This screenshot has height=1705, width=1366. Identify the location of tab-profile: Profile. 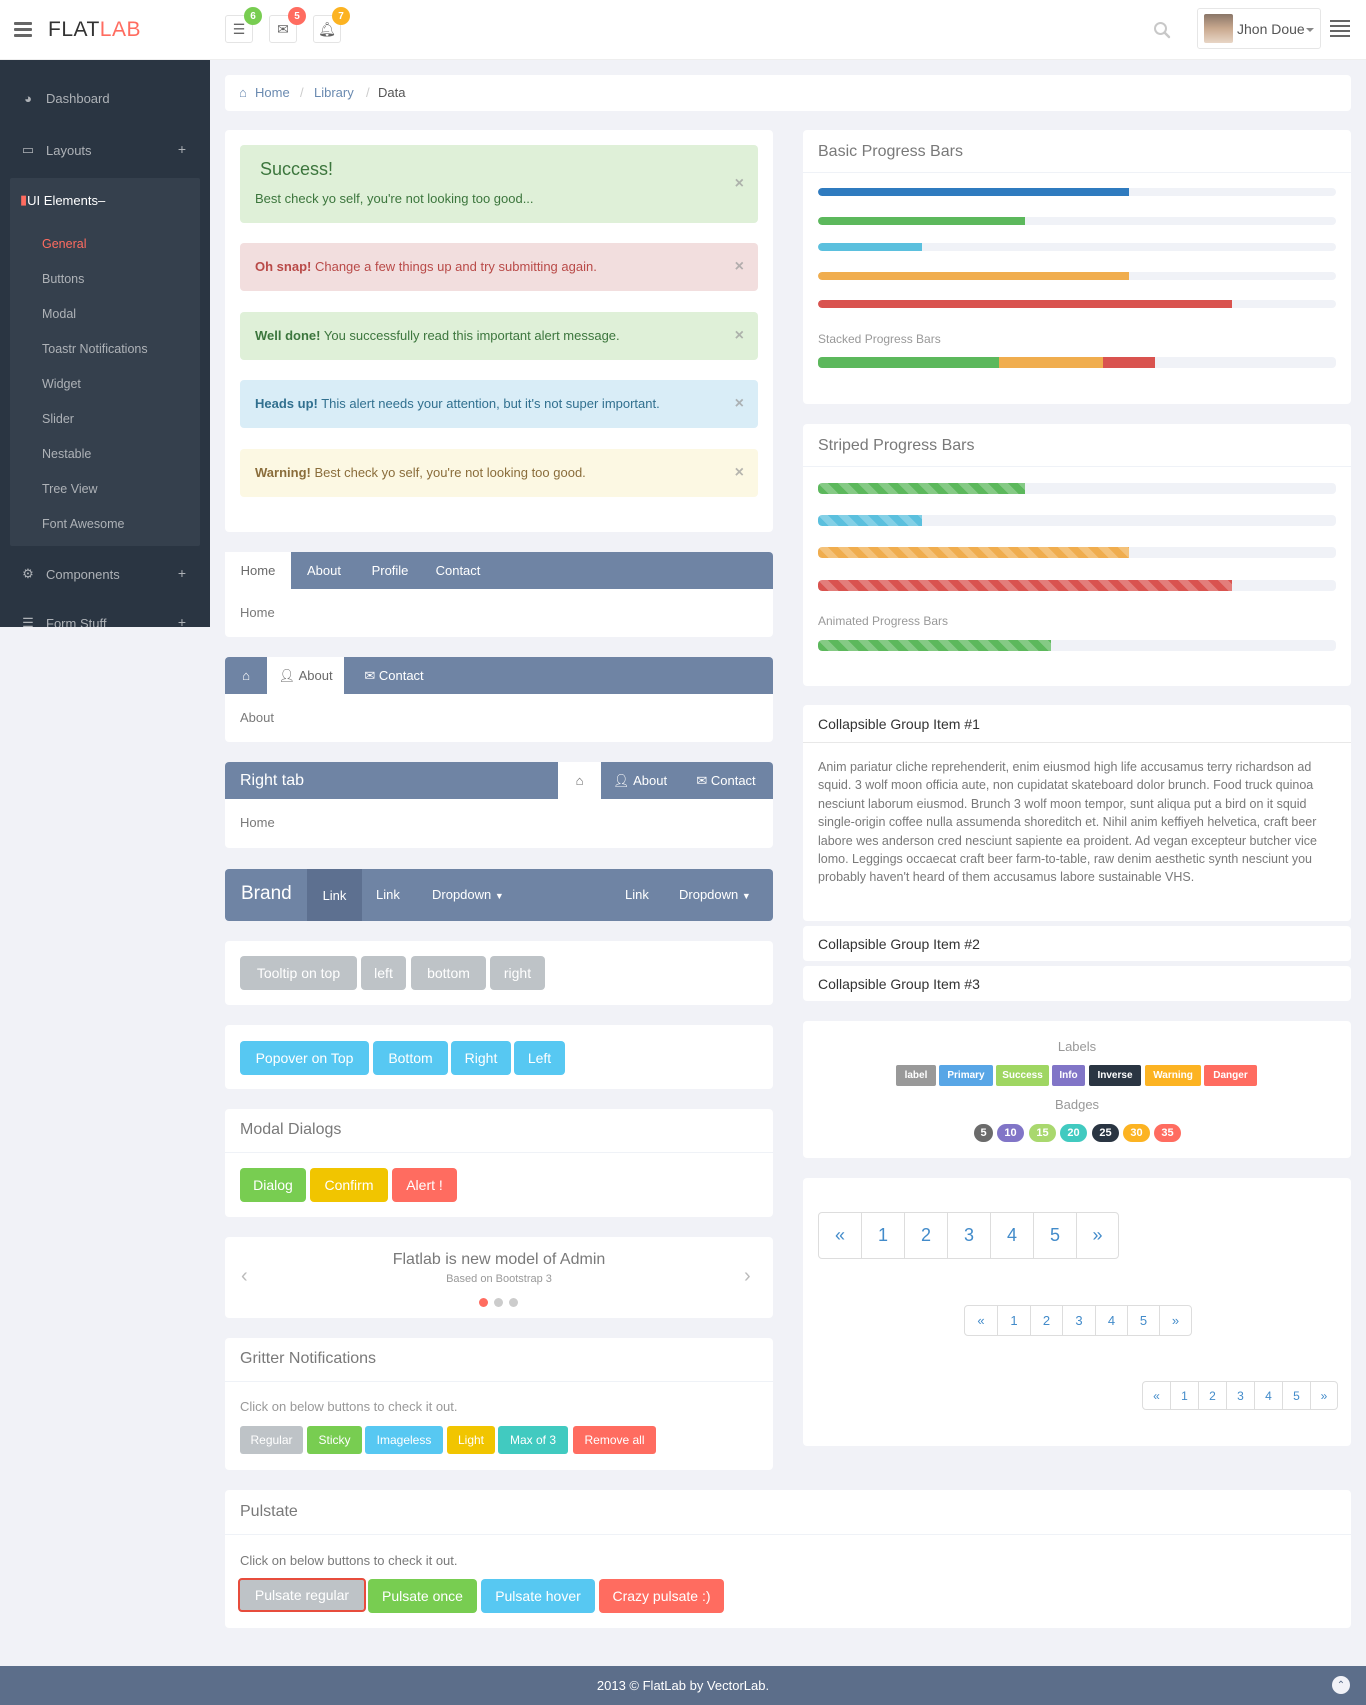
(390, 570).